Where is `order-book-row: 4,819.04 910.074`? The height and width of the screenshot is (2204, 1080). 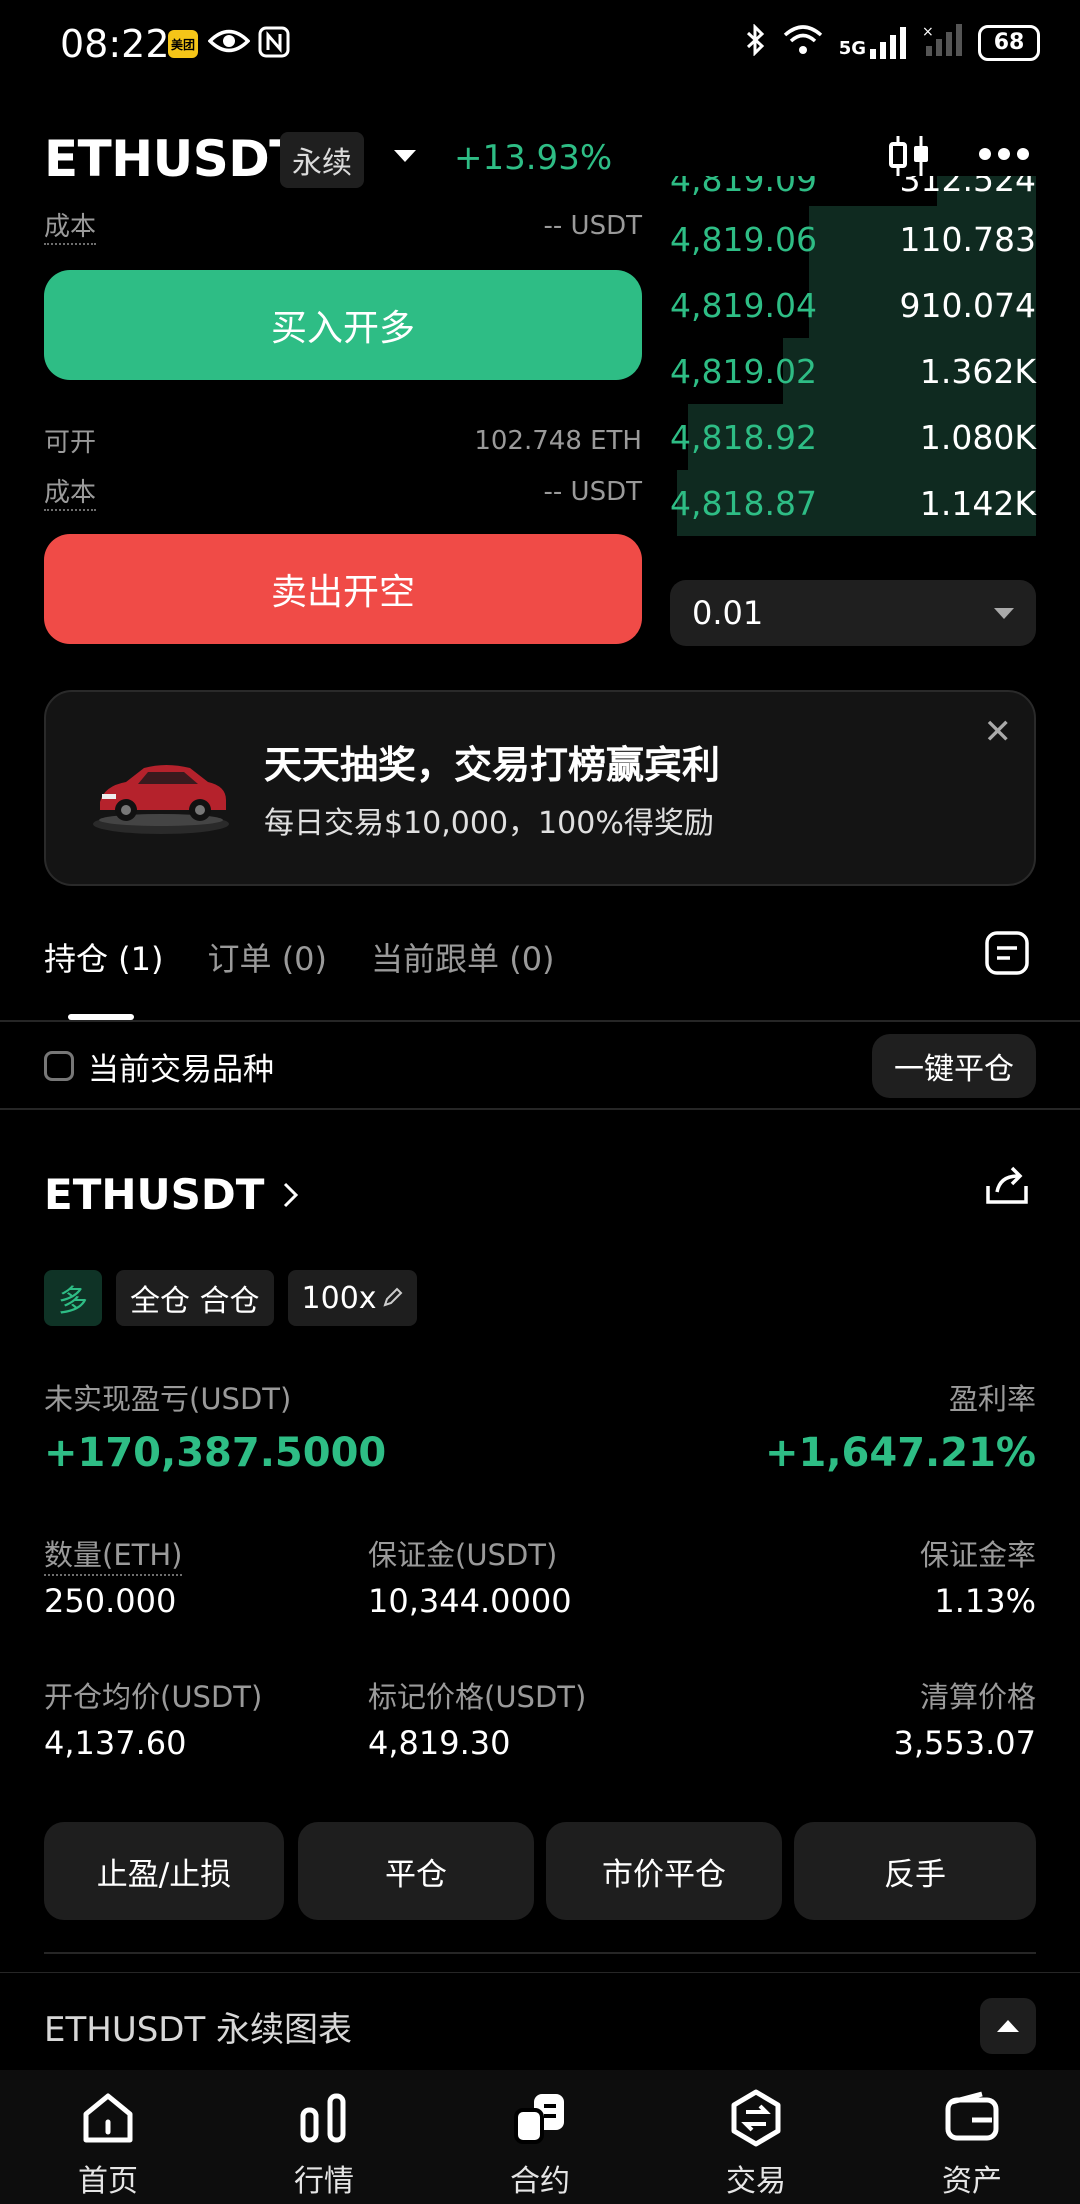
order-book-row: 4,819.04 910.074 is located at coordinates (853, 305).